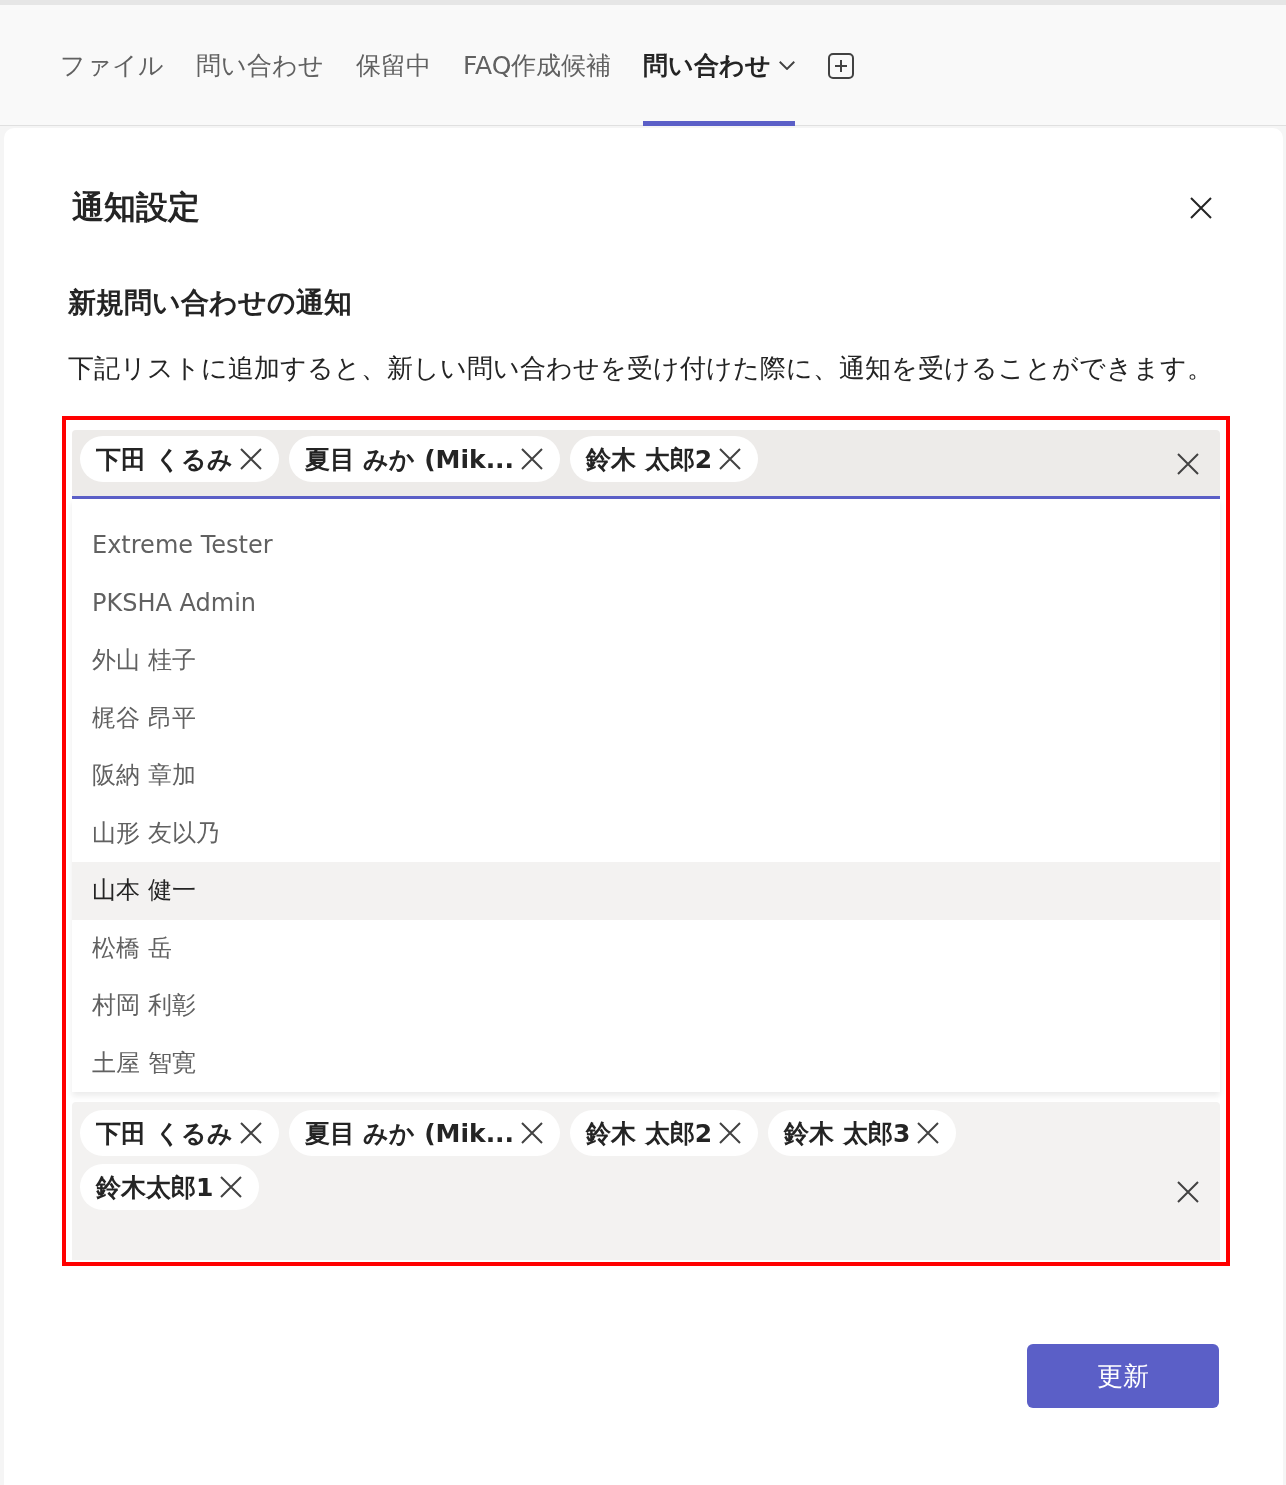 The height and width of the screenshot is (1485, 1286). What do you see at coordinates (393, 65) in the screenshot?
I see `tab: 保留中` at bounding box center [393, 65].